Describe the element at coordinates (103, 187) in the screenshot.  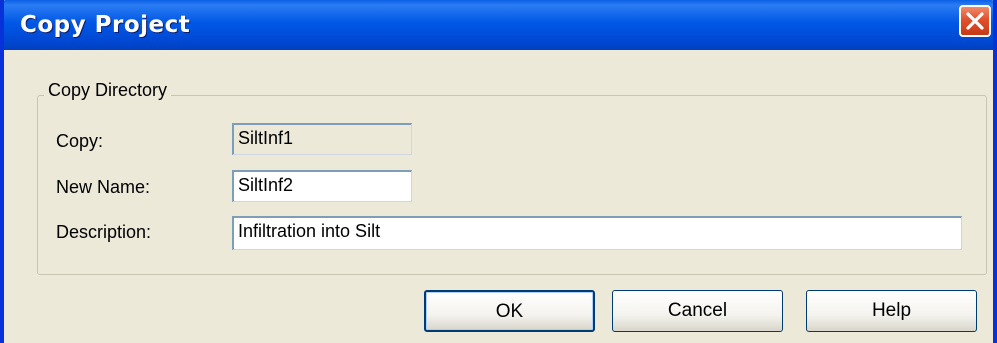
I see `new-name-label: New Name:` at that location.